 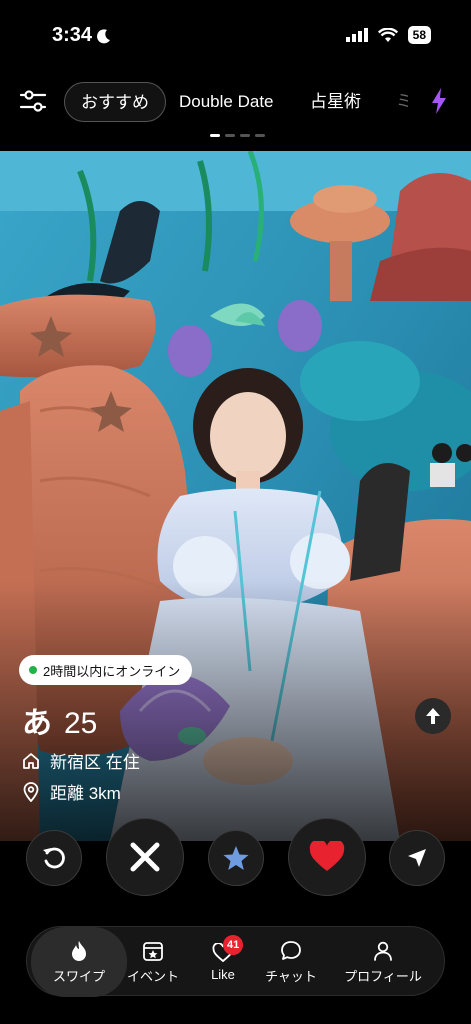 What do you see at coordinates (153, 951) in the screenshot?
I see `event-icon` at bounding box center [153, 951].